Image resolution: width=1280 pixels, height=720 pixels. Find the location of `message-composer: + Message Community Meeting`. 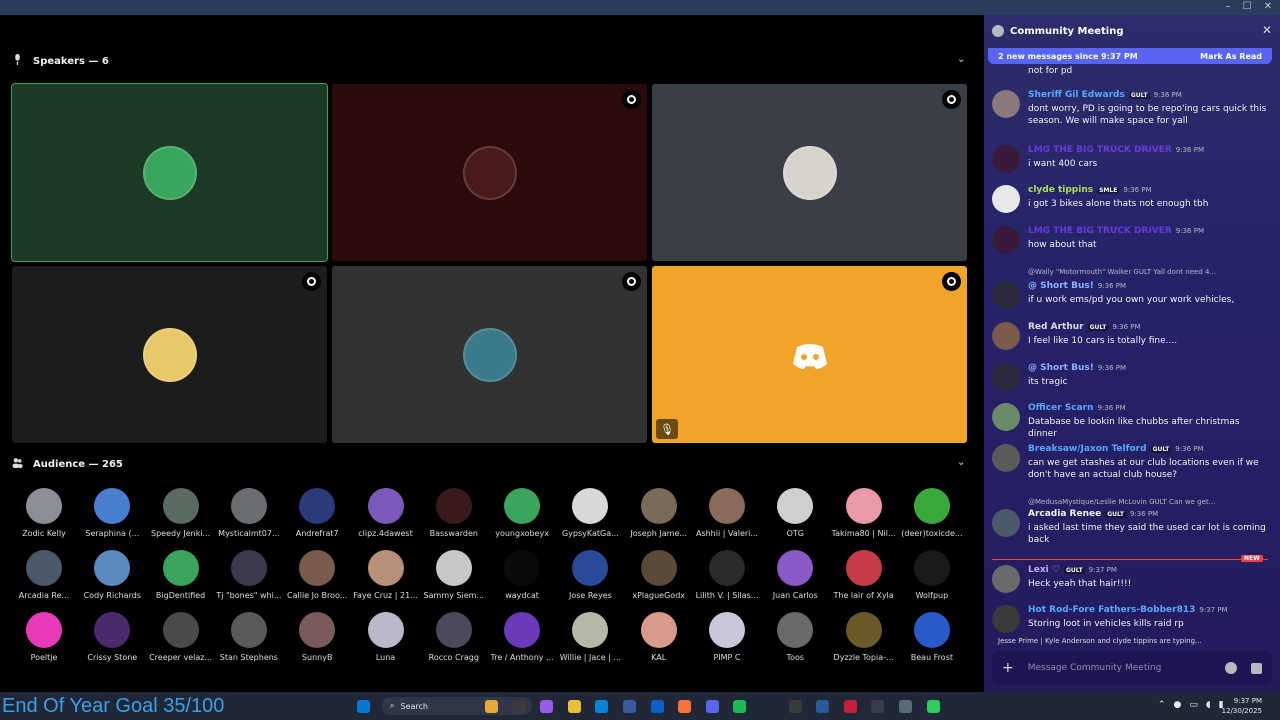

message-composer: + Message Community Meeting is located at coordinates (1132, 668).